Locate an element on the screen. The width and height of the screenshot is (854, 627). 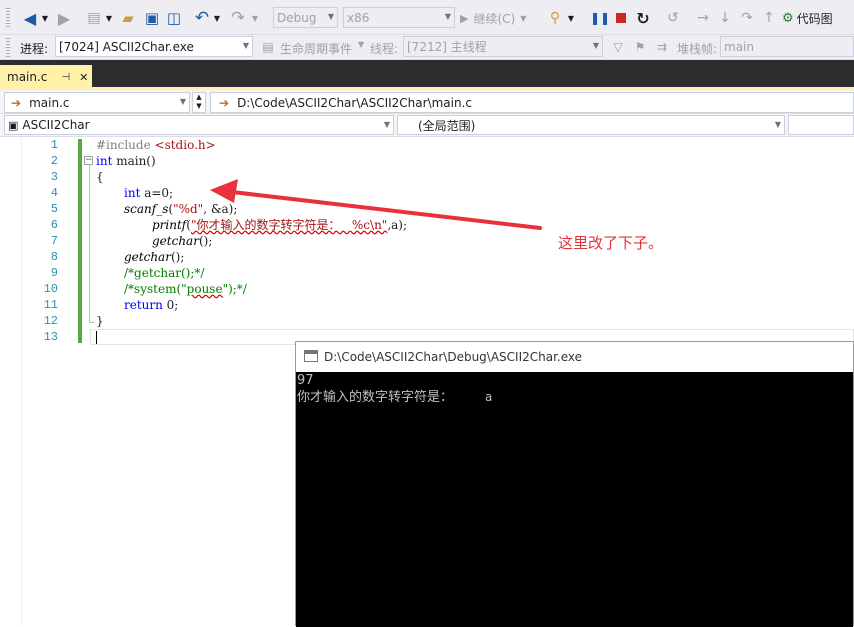
console-title: D:\Code\ASCII2Char\Debug\ASCII2Char.exe is located at coordinates (453, 357).